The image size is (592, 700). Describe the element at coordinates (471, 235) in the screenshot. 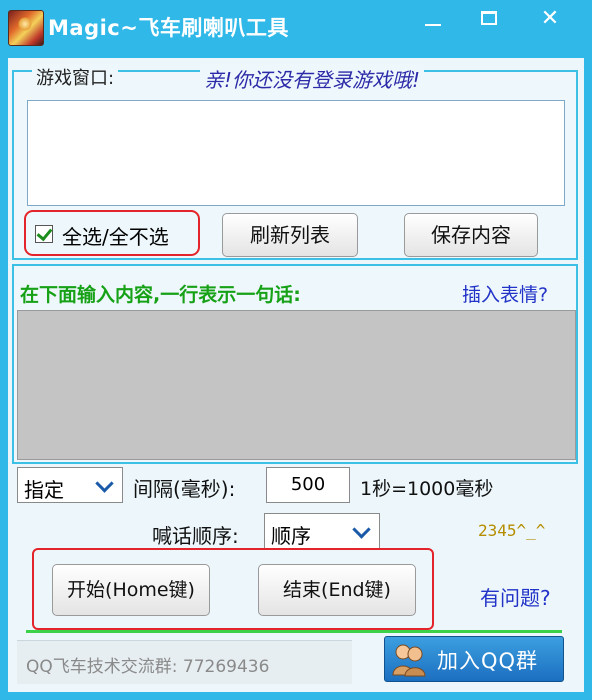

I see `save-content-button: 保存内容` at that location.